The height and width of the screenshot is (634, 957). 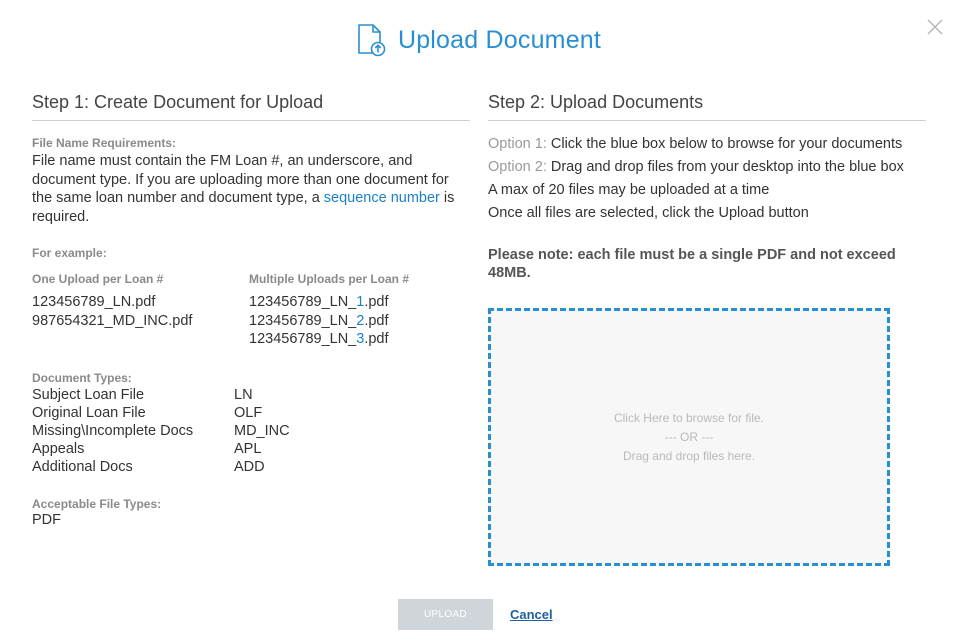 I want to click on multiple-upload-heading: Multiple Uploads per Loan #, so click(x=329, y=279).